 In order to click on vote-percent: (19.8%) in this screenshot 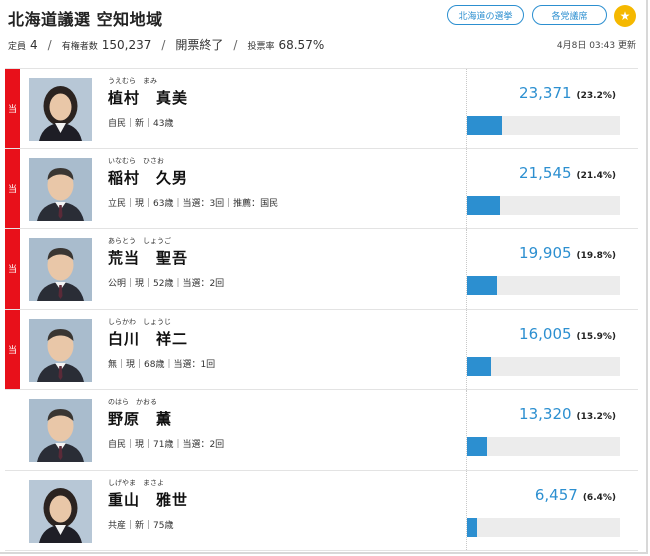, I will do `click(596, 256)`.